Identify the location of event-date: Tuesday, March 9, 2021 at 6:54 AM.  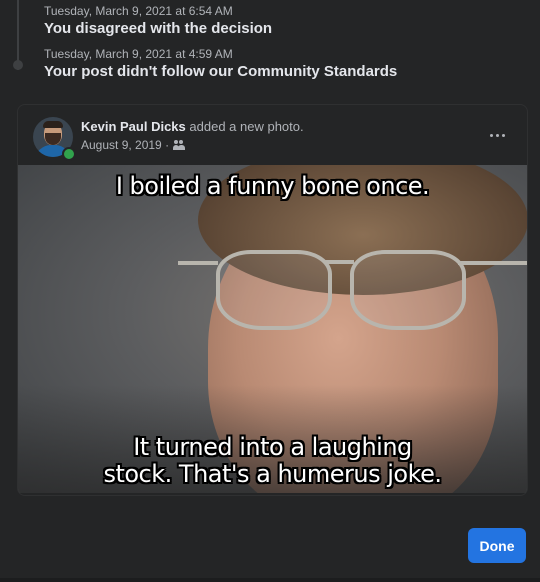
(138, 11).